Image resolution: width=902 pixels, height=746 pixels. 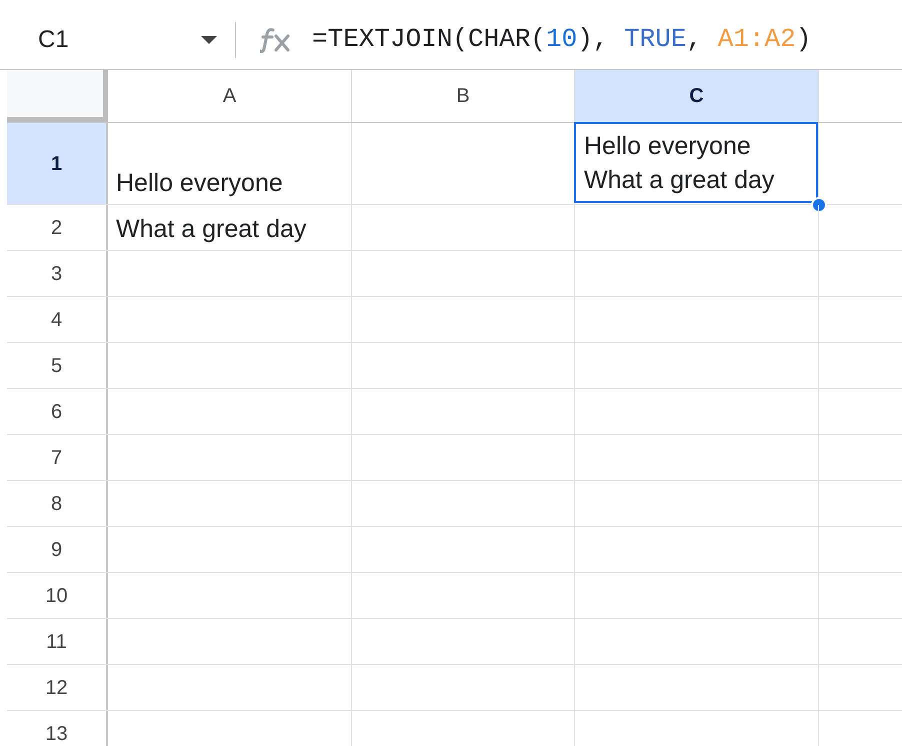 What do you see at coordinates (276, 39) in the screenshot?
I see `function-icon` at bounding box center [276, 39].